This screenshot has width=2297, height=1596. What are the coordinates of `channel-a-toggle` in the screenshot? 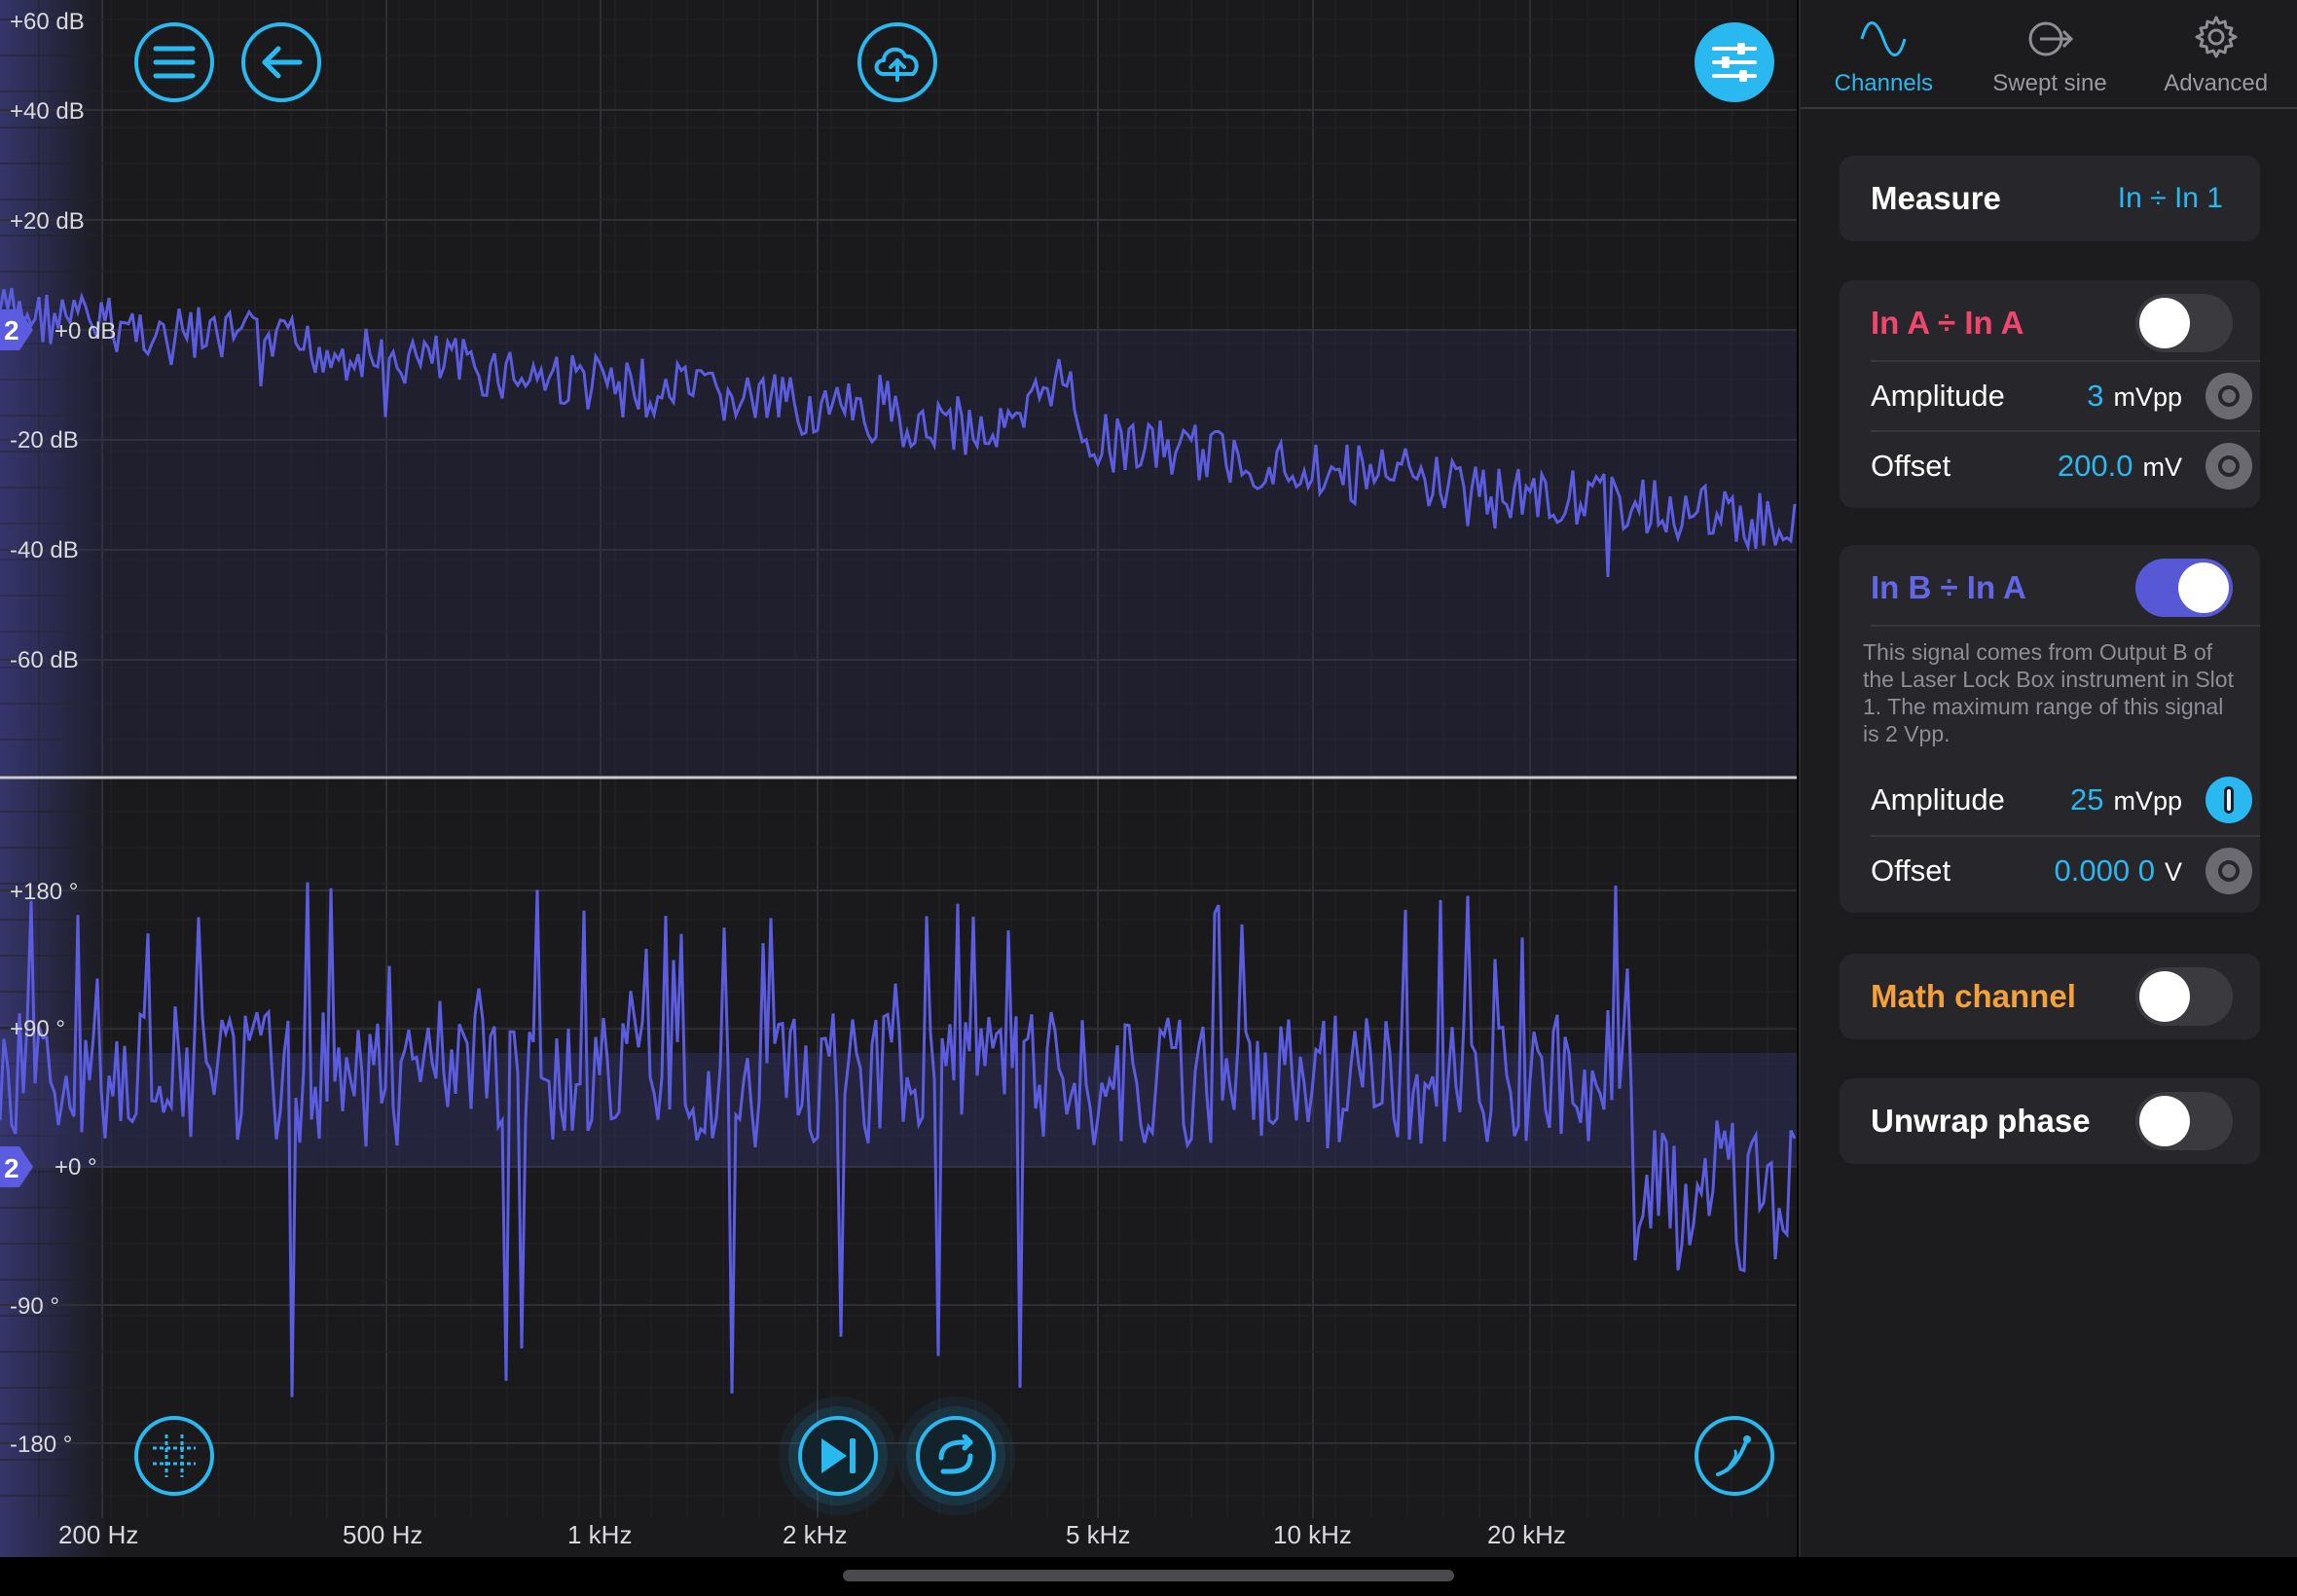 It's located at (2184, 323).